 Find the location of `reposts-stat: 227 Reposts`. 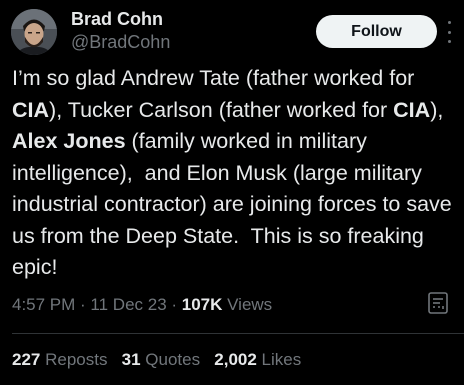

reposts-stat: 227 Reposts is located at coordinates (59, 360).